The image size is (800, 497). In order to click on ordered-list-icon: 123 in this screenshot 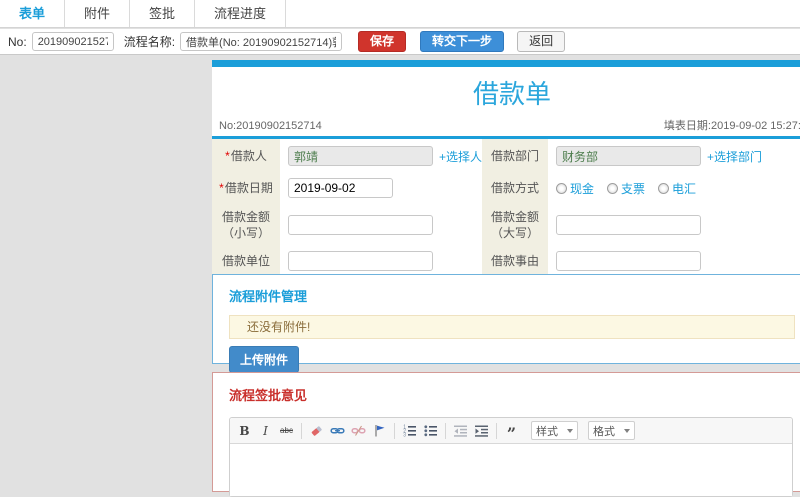, I will do `click(409, 430)`.